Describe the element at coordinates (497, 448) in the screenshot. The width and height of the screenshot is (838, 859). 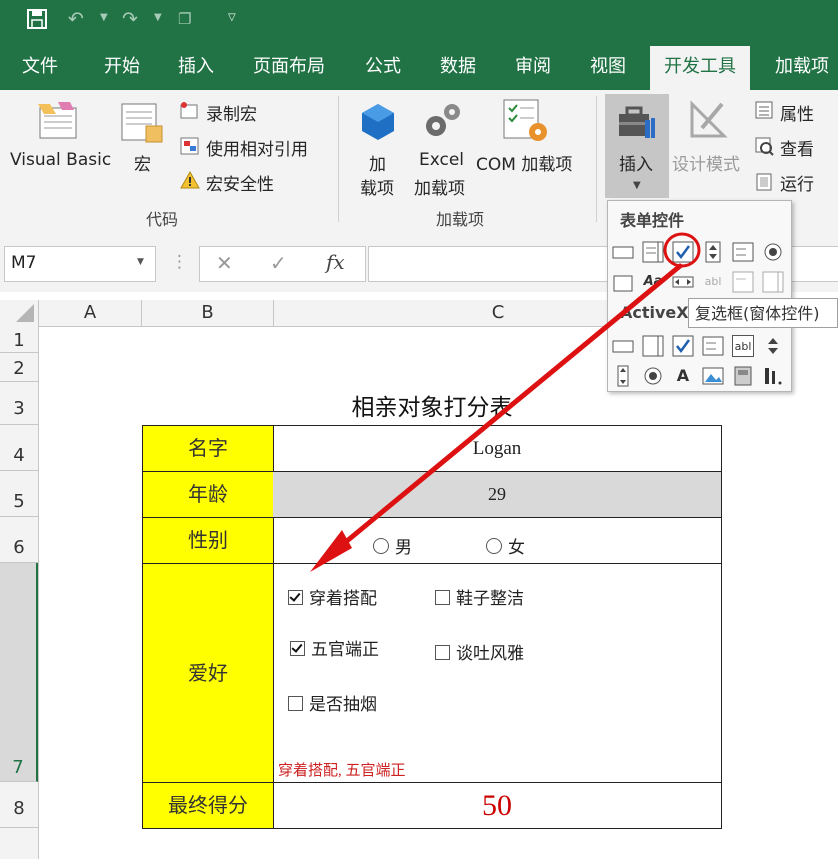
I see `name-value-cell: Logan` at that location.